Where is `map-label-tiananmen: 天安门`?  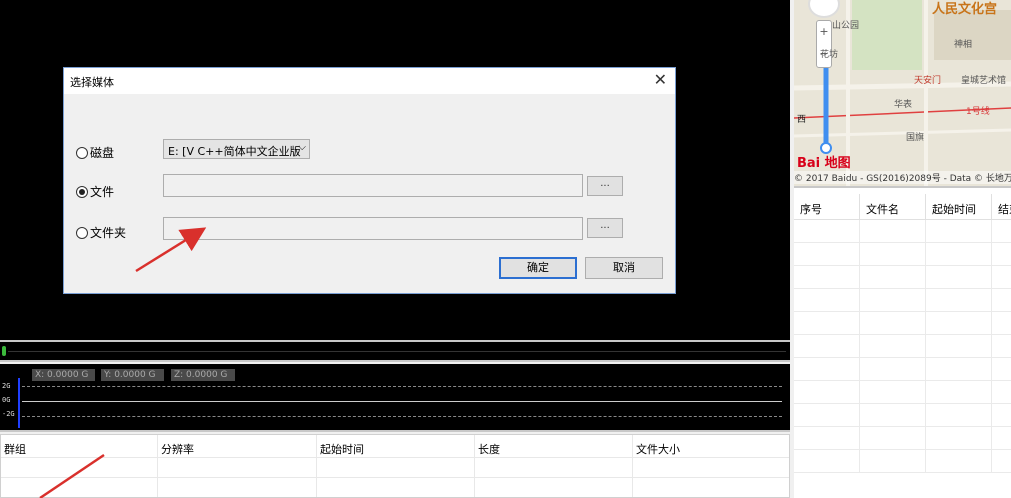 map-label-tiananmen: 天安门 is located at coordinates (928, 81).